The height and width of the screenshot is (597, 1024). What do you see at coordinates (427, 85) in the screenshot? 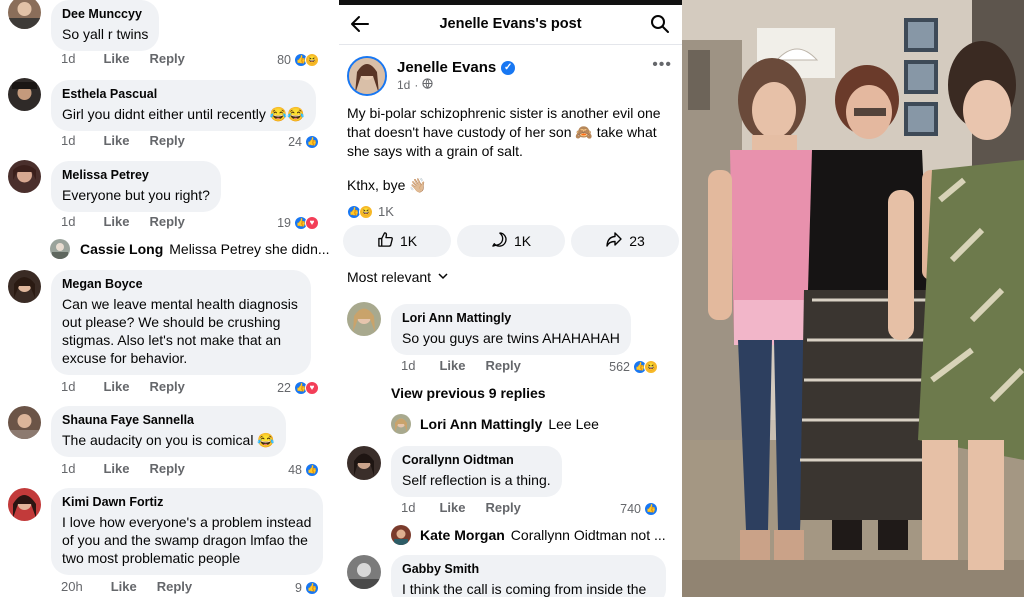
I see `globe-icon` at bounding box center [427, 85].